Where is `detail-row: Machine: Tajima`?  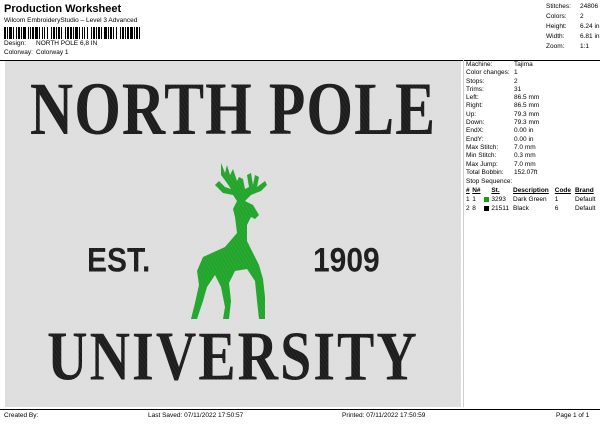
detail-row: Machine: Tajima is located at coordinates (533, 65).